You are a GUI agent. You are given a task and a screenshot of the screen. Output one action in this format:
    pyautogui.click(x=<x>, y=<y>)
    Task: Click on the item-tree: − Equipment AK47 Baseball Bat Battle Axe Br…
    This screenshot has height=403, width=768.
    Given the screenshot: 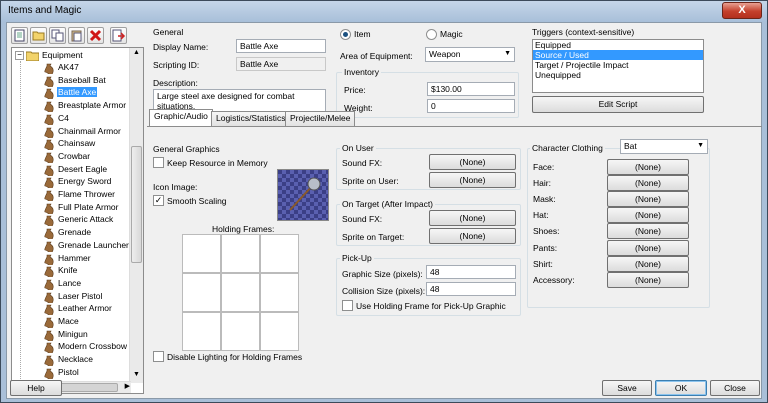 What is the action you would take?
    pyautogui.click(x=77, y=220)
    